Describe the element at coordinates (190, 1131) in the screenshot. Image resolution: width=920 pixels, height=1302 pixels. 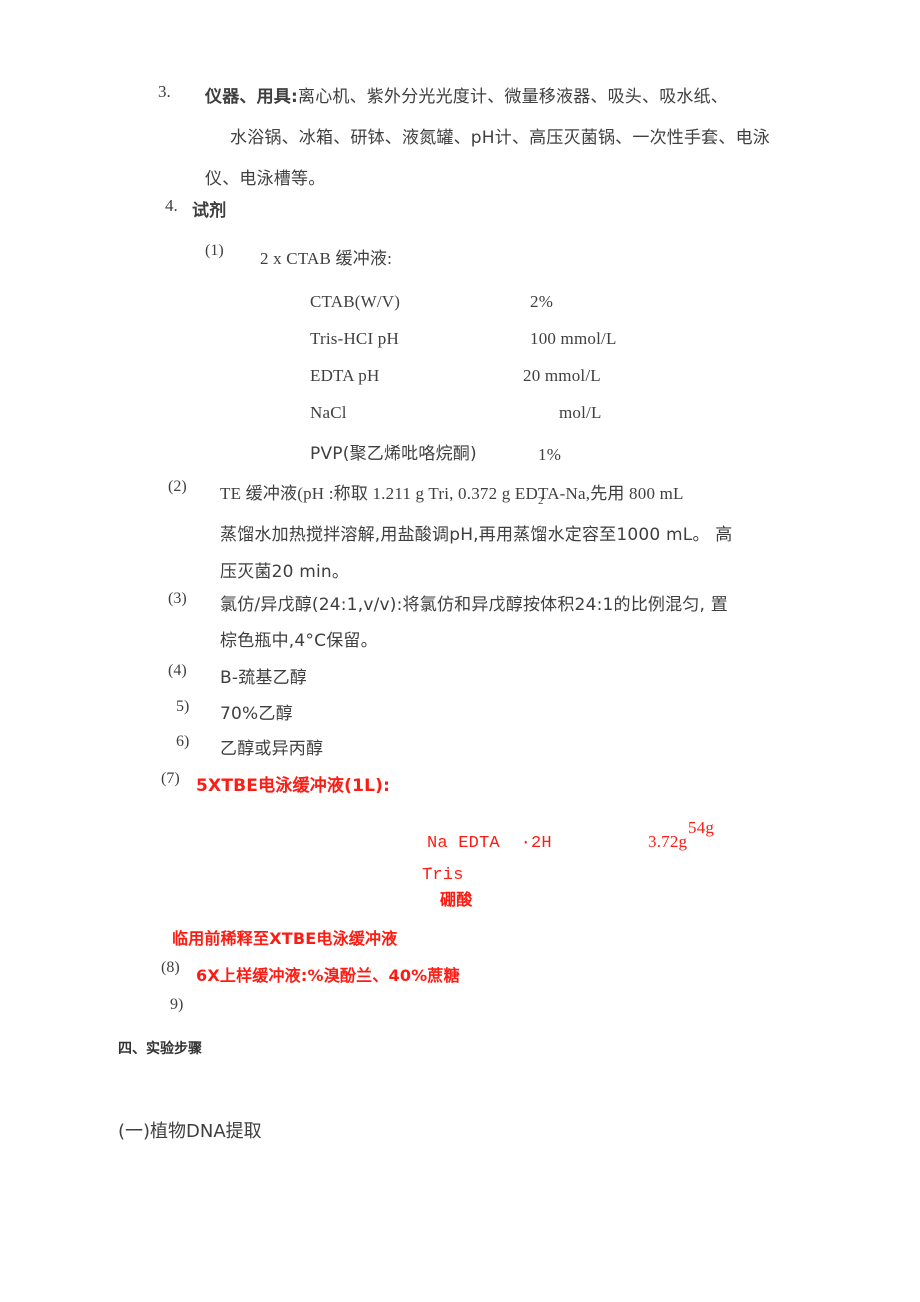
I see `heading-plant-dna-extraction: (一)植物DNA提取` at that location.